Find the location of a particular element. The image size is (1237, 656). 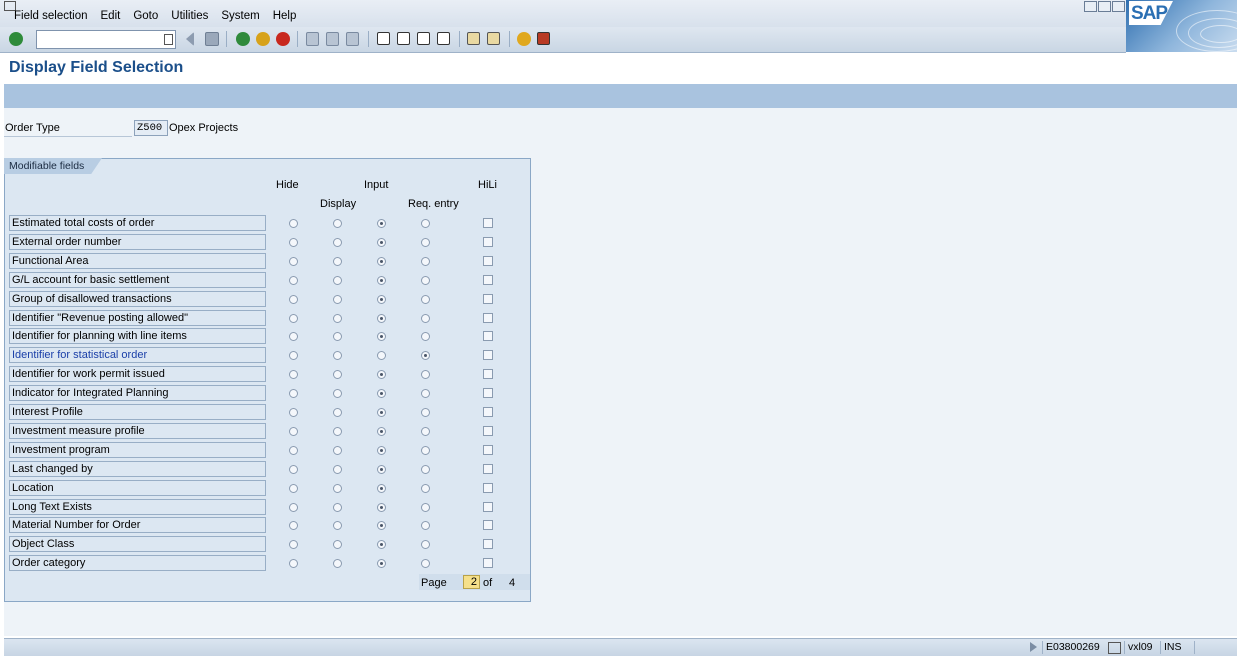

minimize-icon is located at coordinates (1090, 6).